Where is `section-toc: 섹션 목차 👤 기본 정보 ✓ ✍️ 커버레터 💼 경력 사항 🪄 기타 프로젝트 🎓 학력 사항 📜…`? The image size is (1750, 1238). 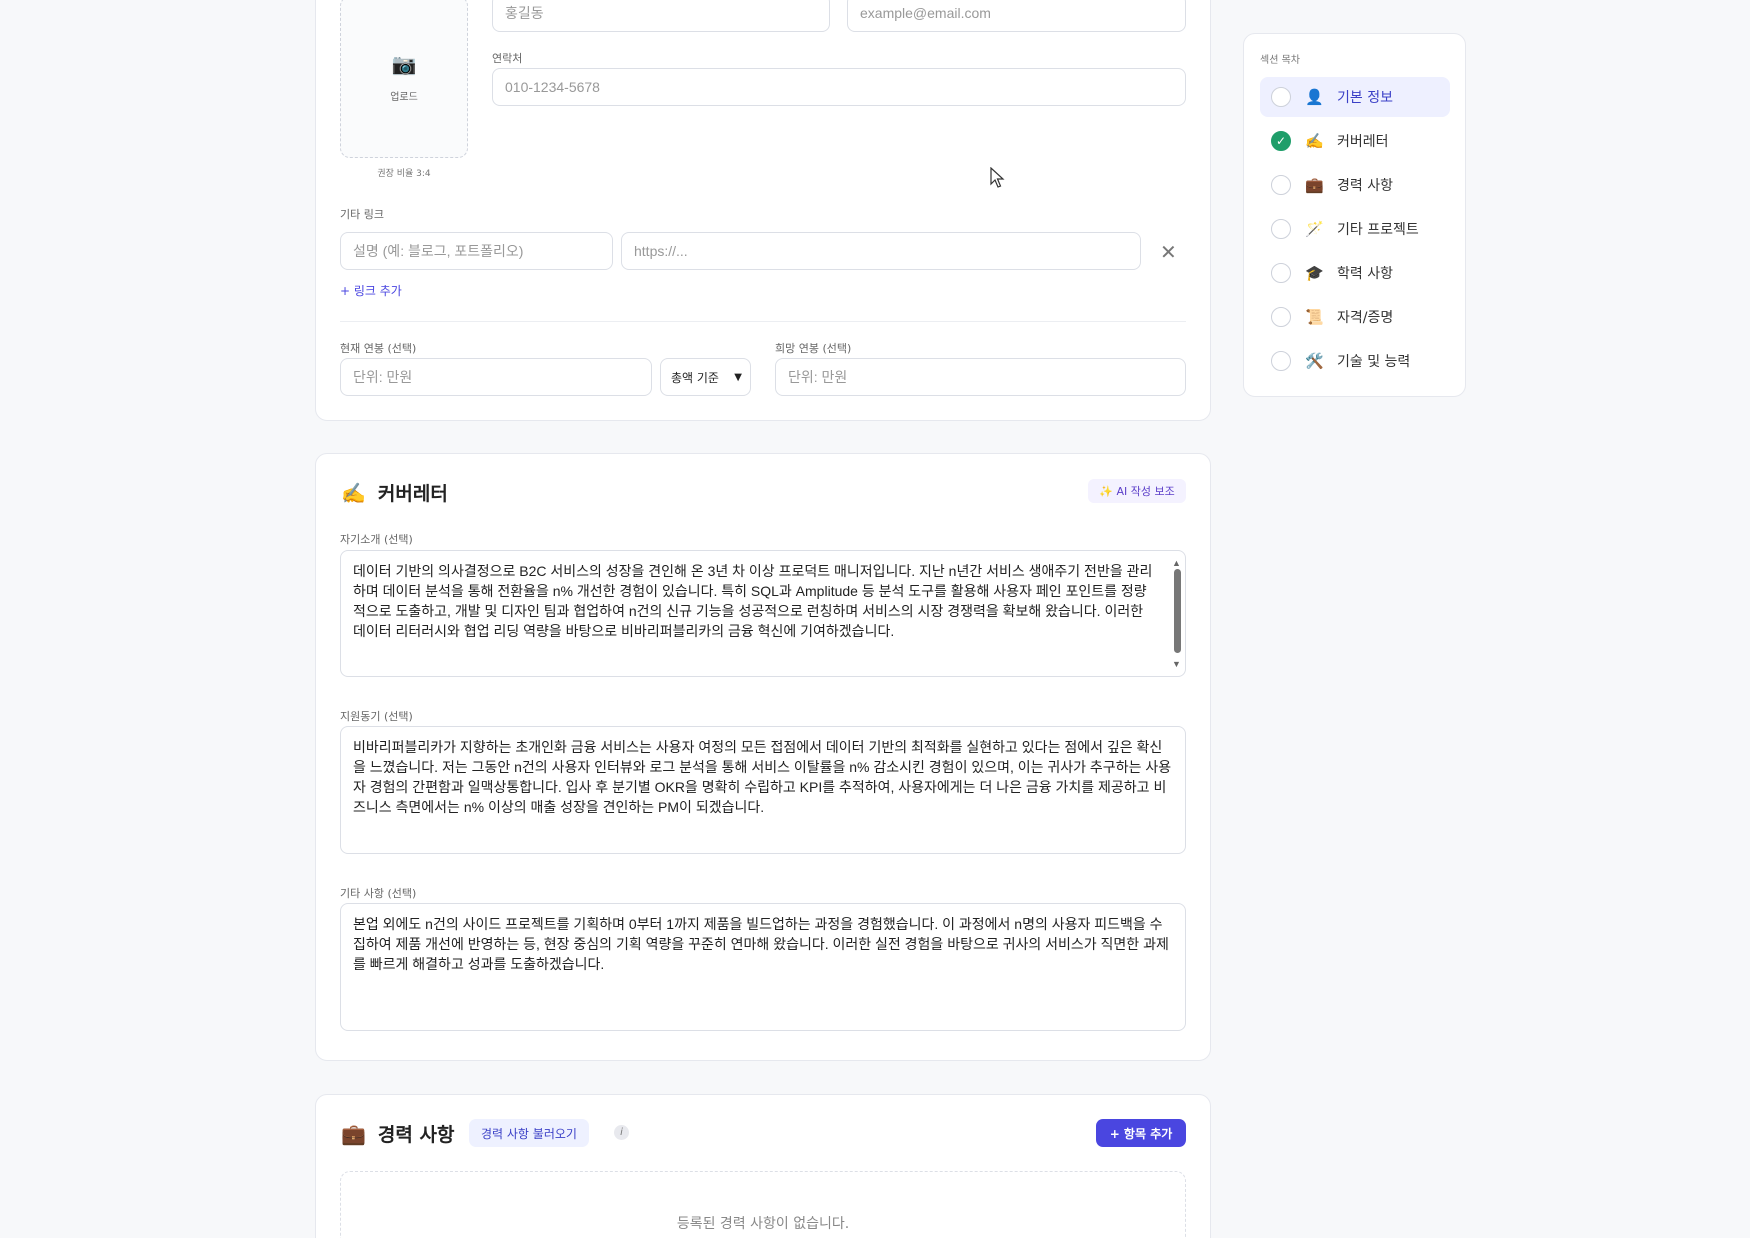 section-toc: 섹션 목차 👤 기본 정보 ✓ ✍️ 커버레터 💼 경력 사항 🪄 기타 프로젝트 🎓 학력 사항 📜… is located at coordinates (1354, 215).